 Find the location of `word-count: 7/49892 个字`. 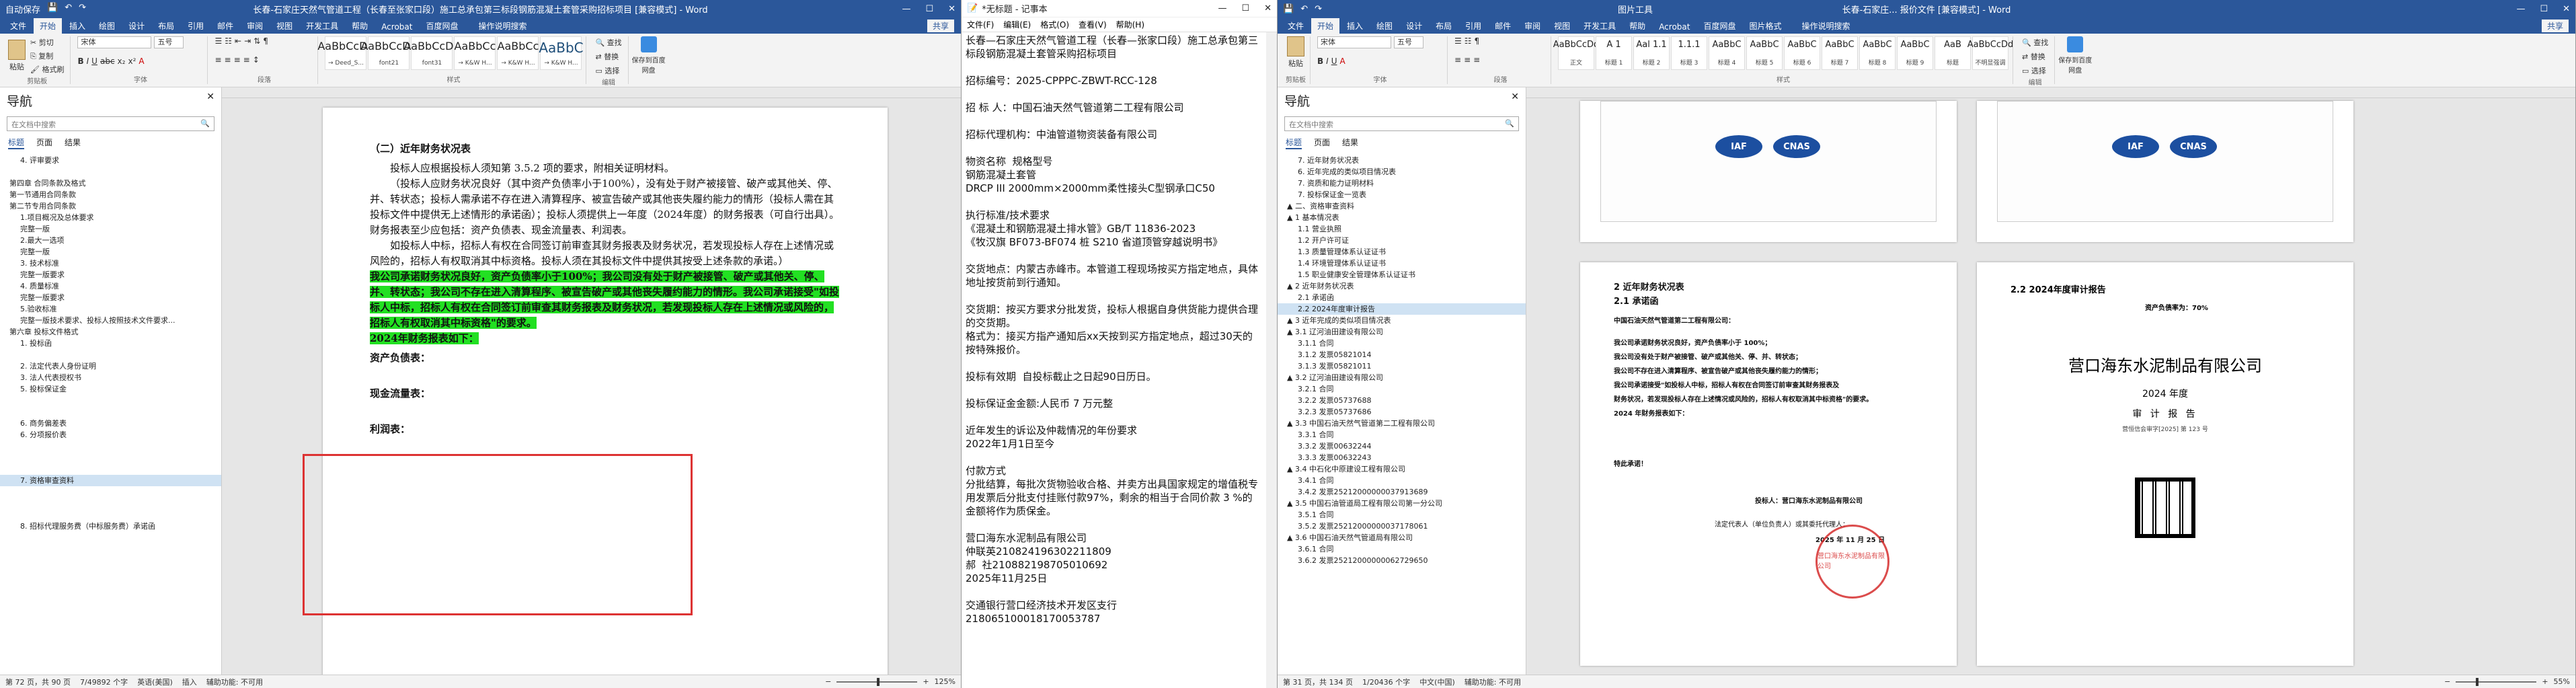

word-count: 7/49892 个字 is located at coordinates (104, 682).